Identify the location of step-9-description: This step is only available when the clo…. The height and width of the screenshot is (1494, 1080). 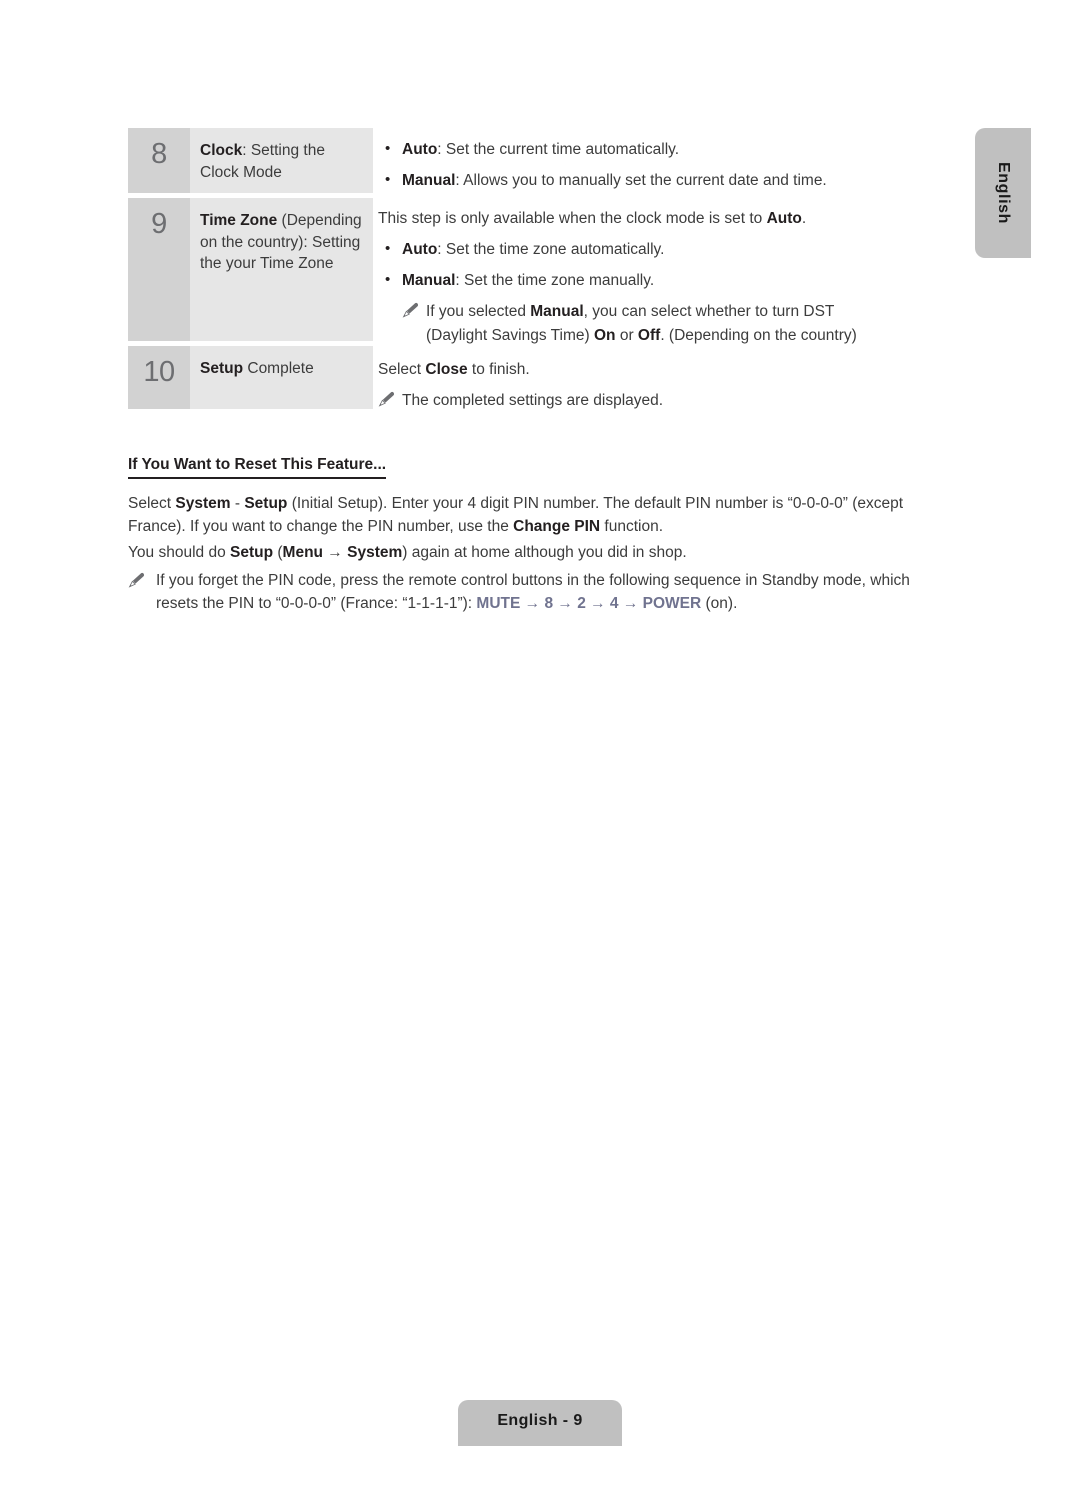
(658, 277).